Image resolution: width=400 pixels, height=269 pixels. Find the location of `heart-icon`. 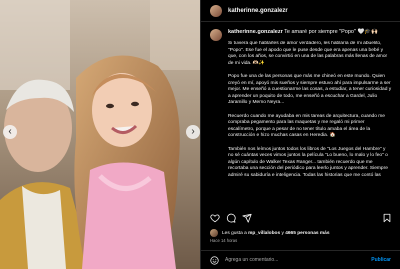

heart-icon is located at coordinates (215, 218).